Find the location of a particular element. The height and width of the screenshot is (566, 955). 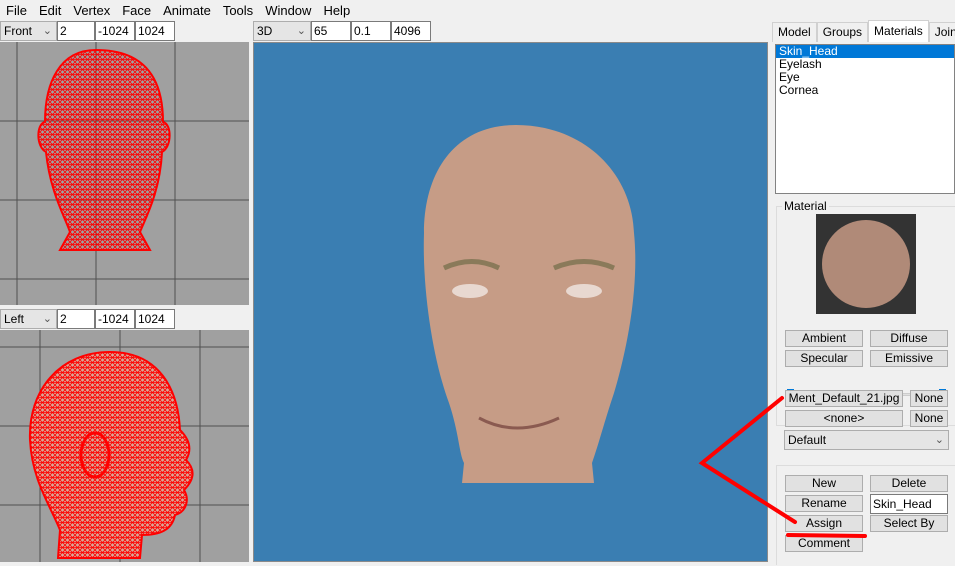

alpha-none-button: None is located at coordinates (929, 418).